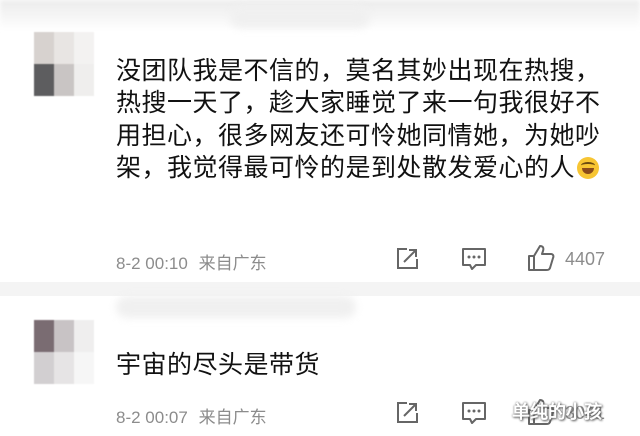 This screenshot has height=436, width=640. Describe the element at coordinates (152, 263) in the screenshot. I see `timestamp: 8-2 00:10` at that location.